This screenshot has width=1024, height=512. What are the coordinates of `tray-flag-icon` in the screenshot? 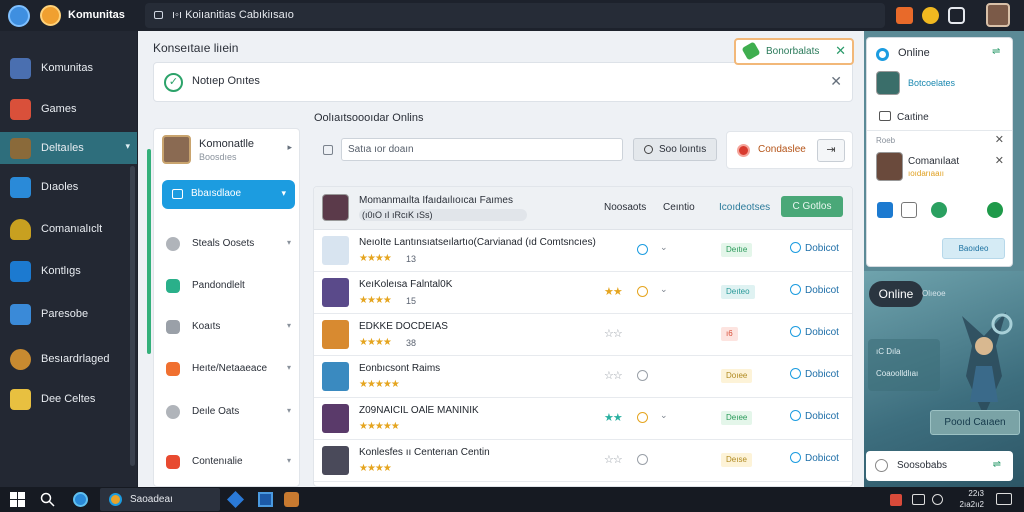 It's located at (896, 500).